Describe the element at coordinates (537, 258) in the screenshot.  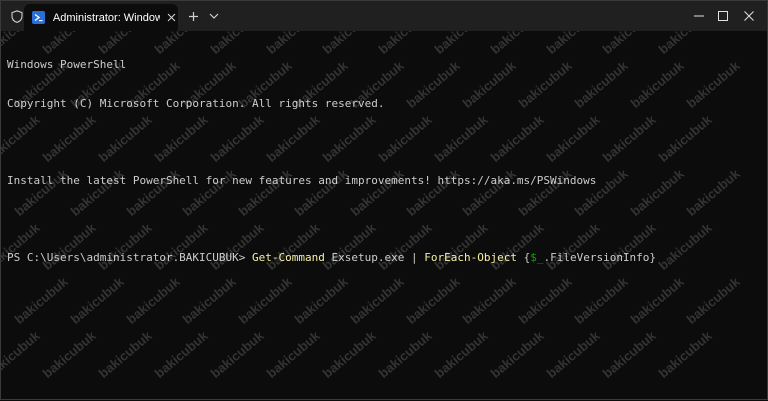
I see `variable-token: $_` at that location.